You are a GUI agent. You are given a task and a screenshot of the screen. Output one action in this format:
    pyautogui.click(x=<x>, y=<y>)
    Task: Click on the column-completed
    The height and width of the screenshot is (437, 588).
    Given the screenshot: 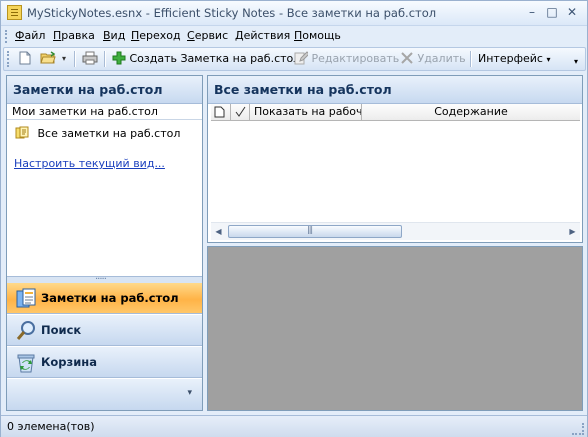 What is the action you would take?
    pyautogui.click(x=240, y=112)
    